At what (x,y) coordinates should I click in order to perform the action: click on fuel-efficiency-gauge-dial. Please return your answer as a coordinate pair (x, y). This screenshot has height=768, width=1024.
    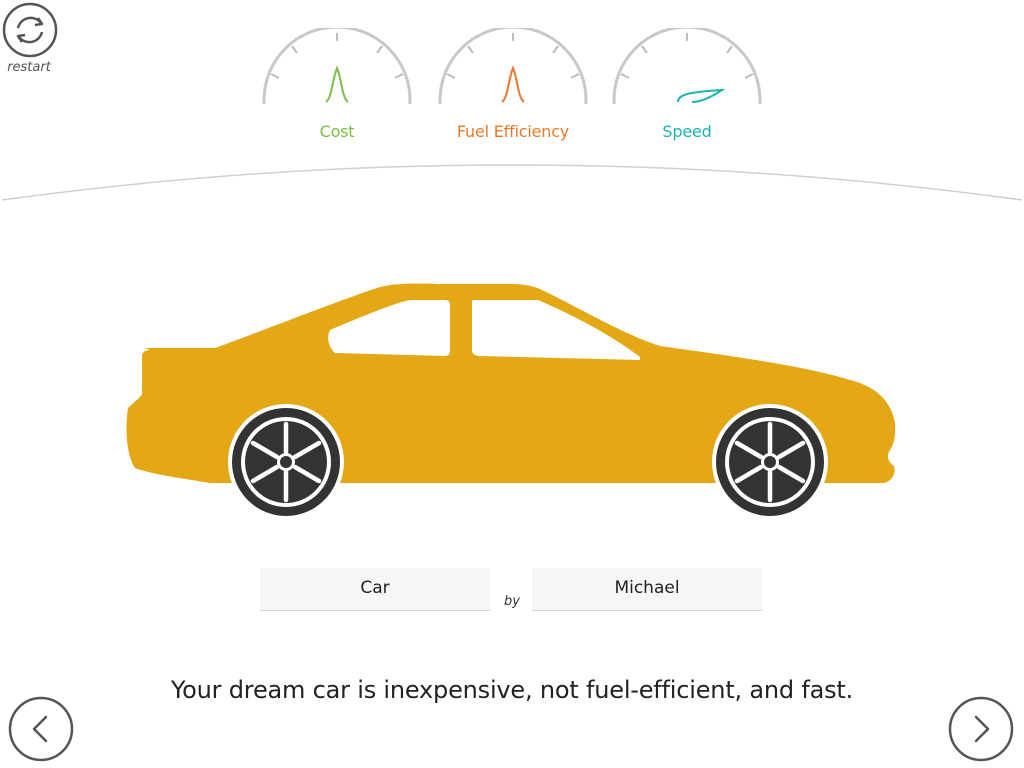
    Looking at the image, I should click on (513, 66).